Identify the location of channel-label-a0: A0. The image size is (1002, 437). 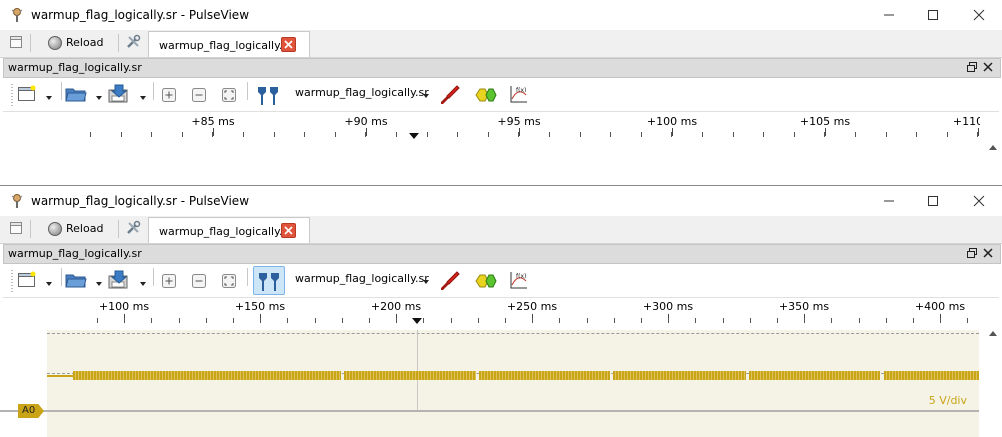
(31, 411).